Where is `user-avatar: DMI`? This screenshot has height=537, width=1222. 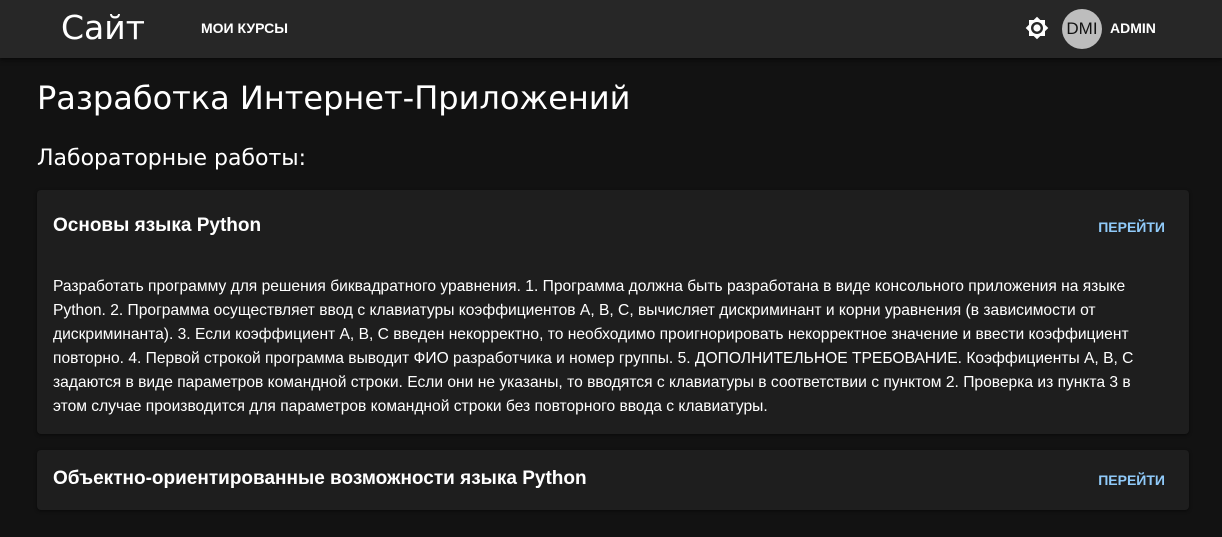 user-avatar: DMI is located at coordinates (1082, 29).